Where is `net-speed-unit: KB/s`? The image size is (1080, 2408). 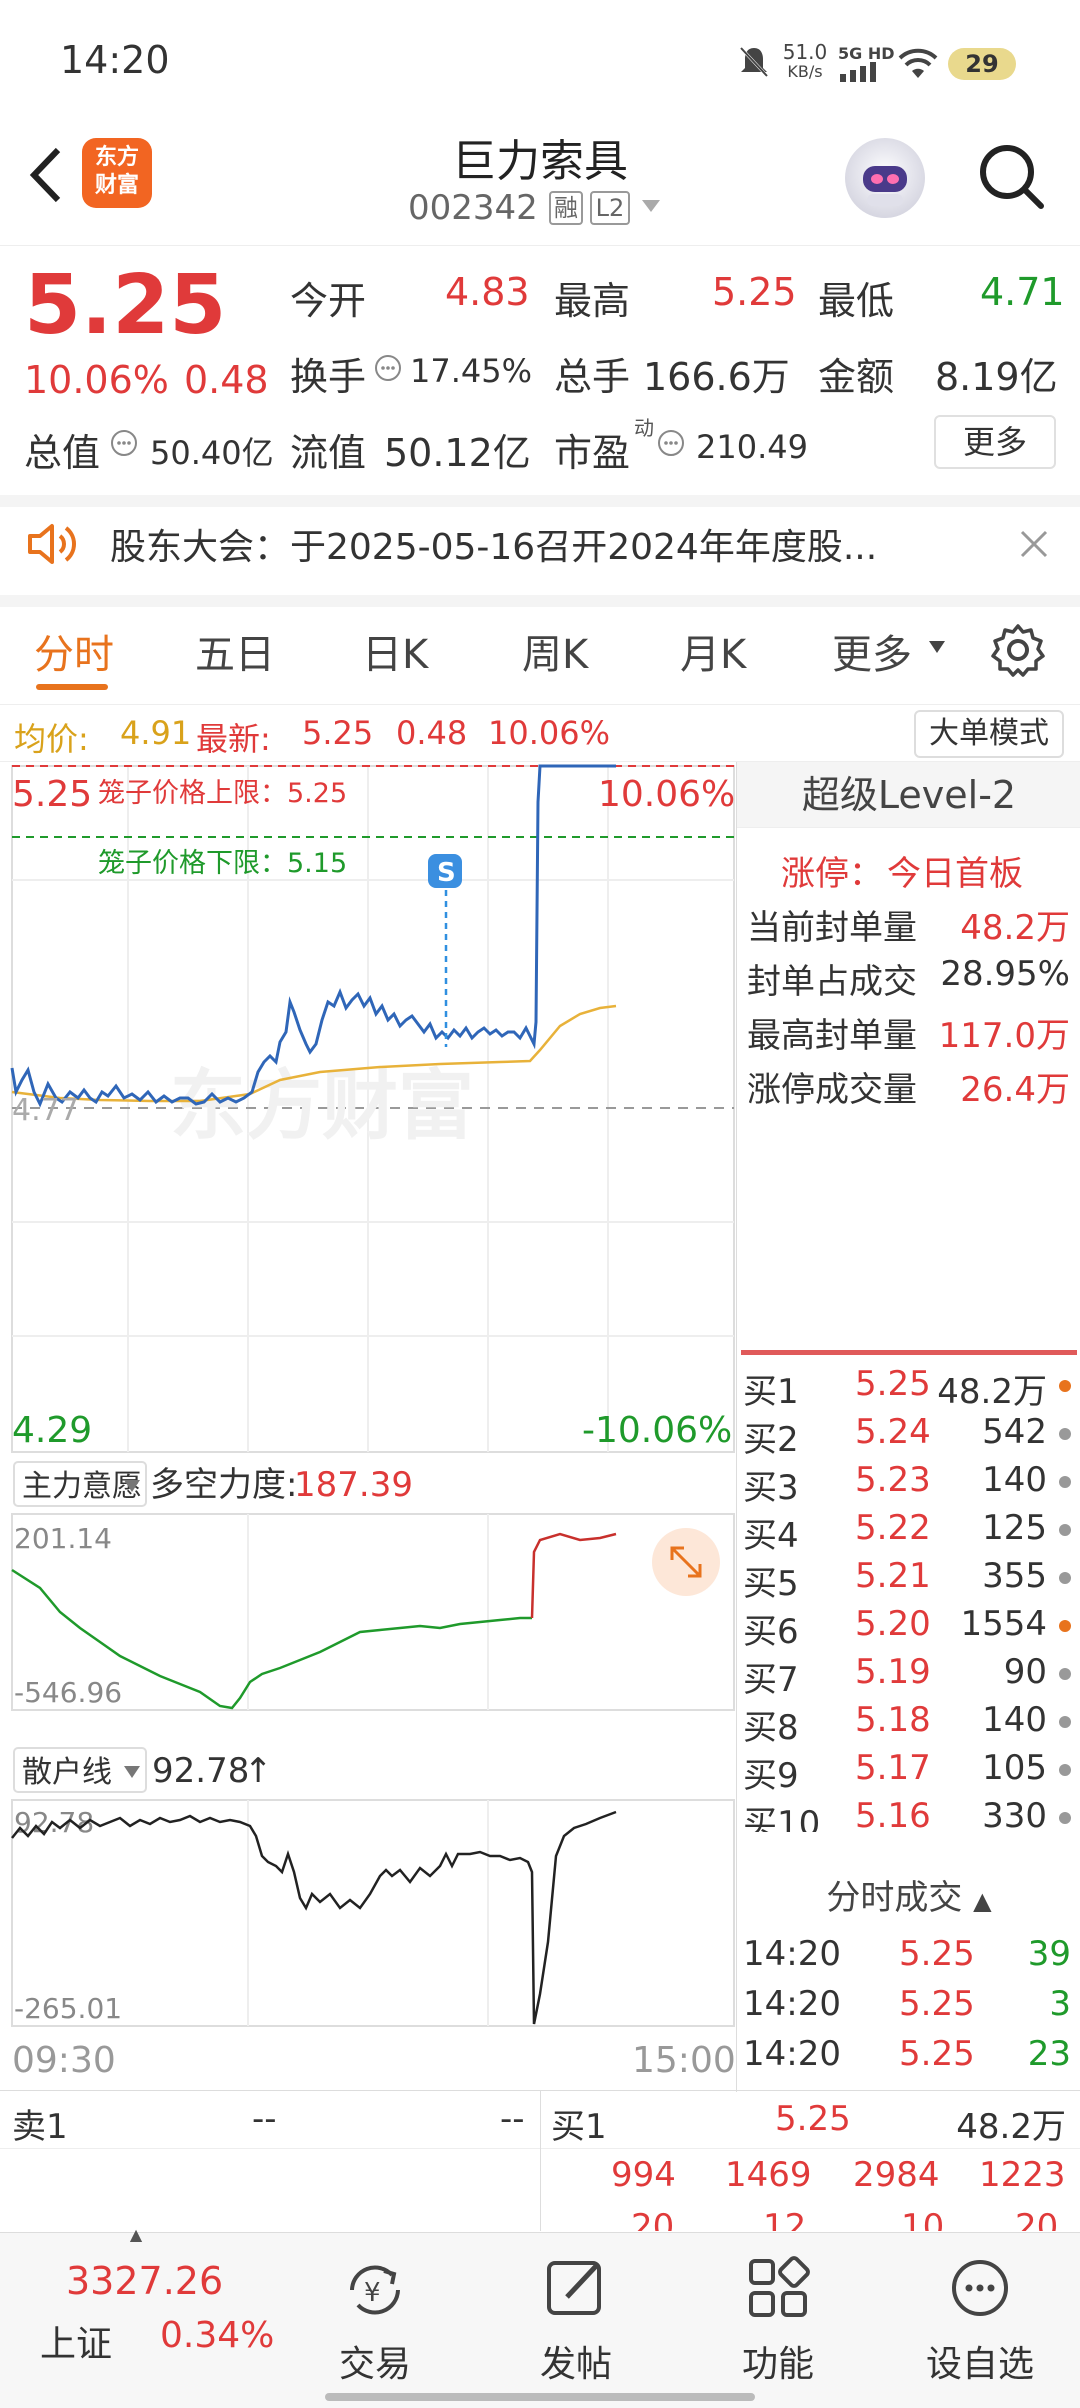 net-speed-unit: KB/s is located at coordinates (805, 71).